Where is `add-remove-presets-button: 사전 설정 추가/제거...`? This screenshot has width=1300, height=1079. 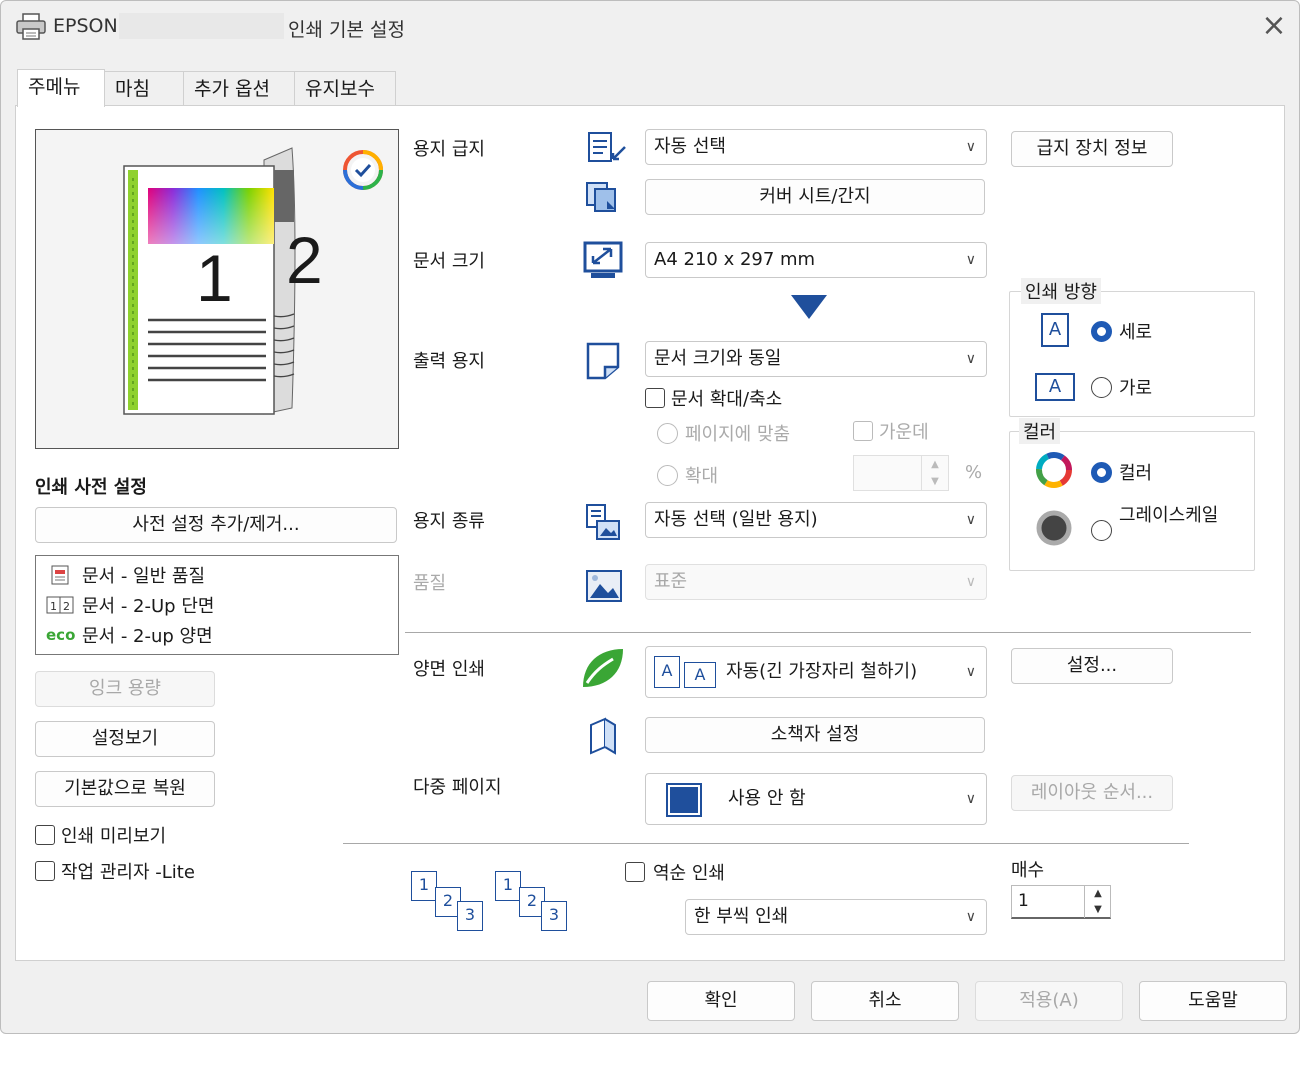
add-remove-presets-button: 사전 설정 추가/제거... is located at coordinates (216, 525).